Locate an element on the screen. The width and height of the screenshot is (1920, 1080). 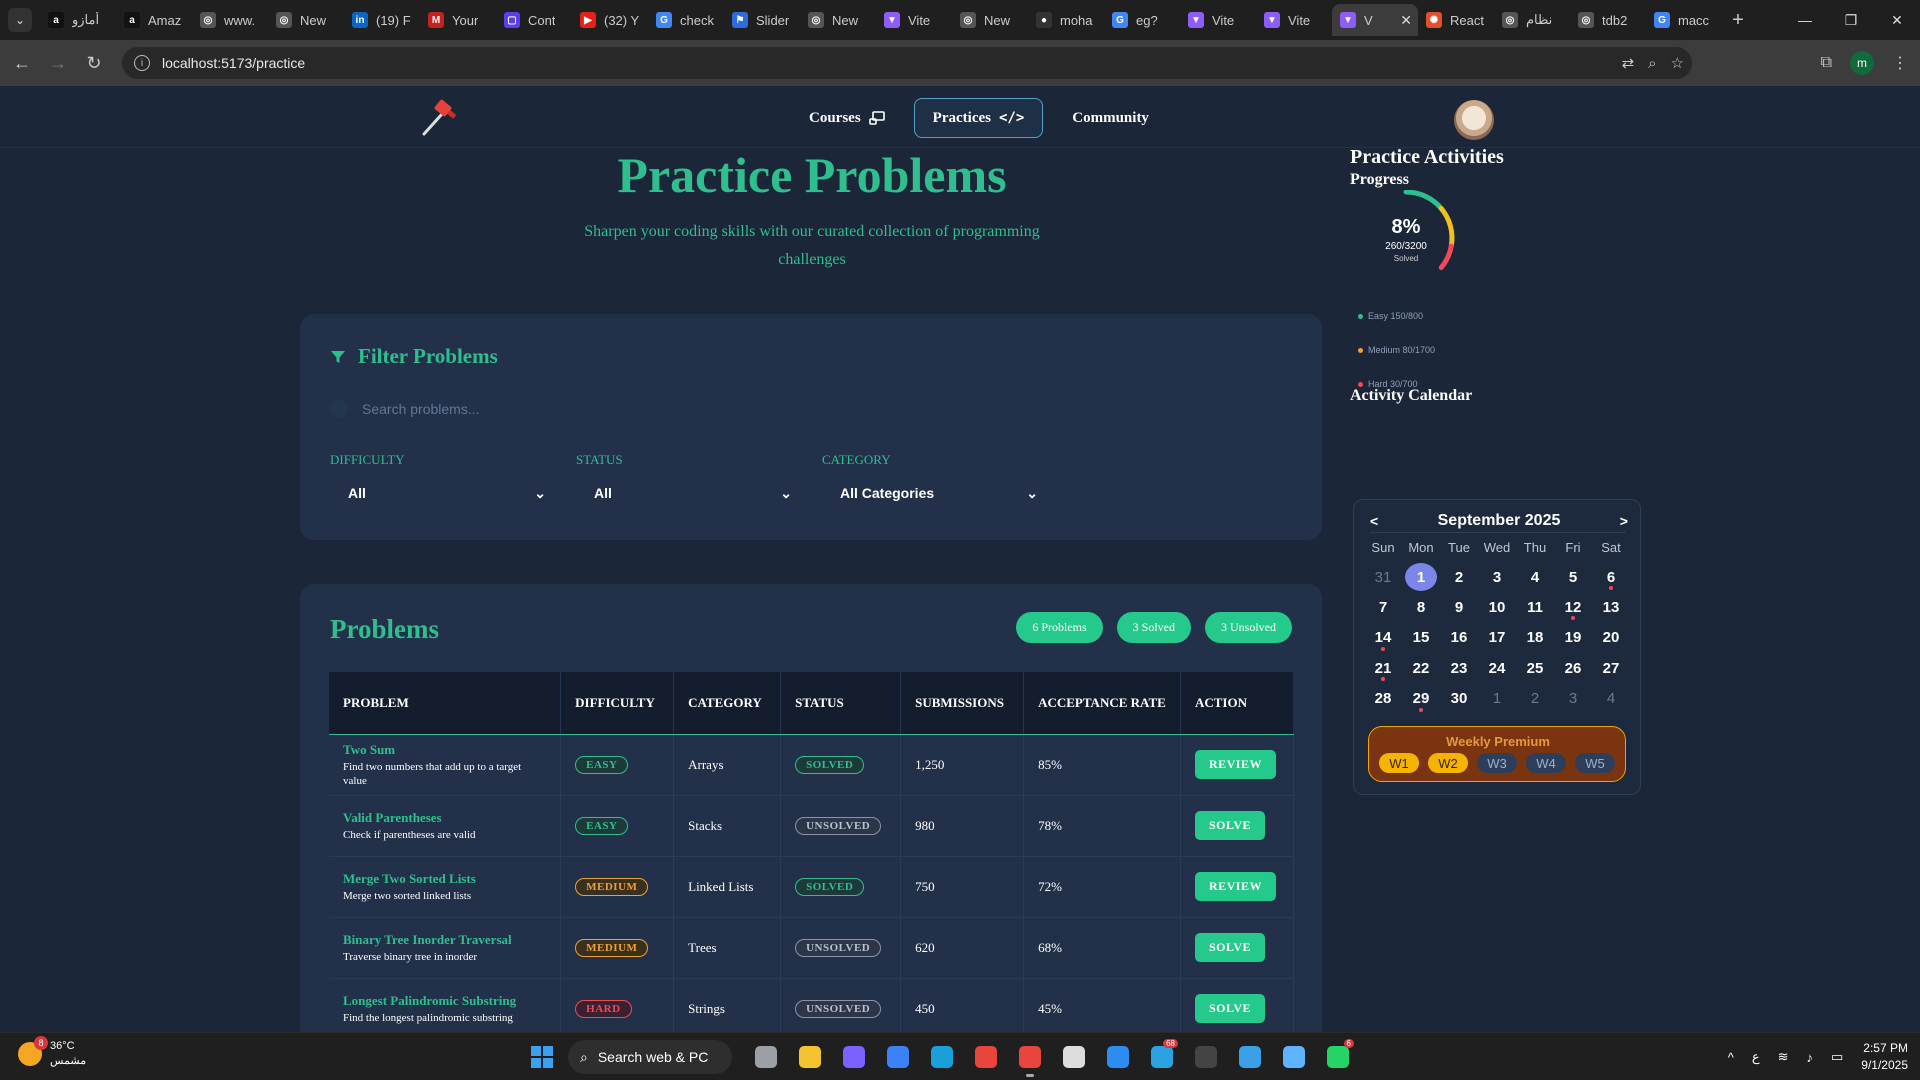
start-button is located at coordinates (542, 1057).